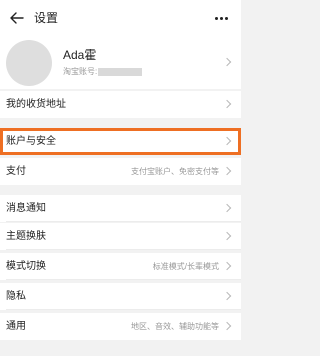  What do you see at coordinates (120, 72) in the screenshot?
I see `account-mask` at bounding box center [120, 72].